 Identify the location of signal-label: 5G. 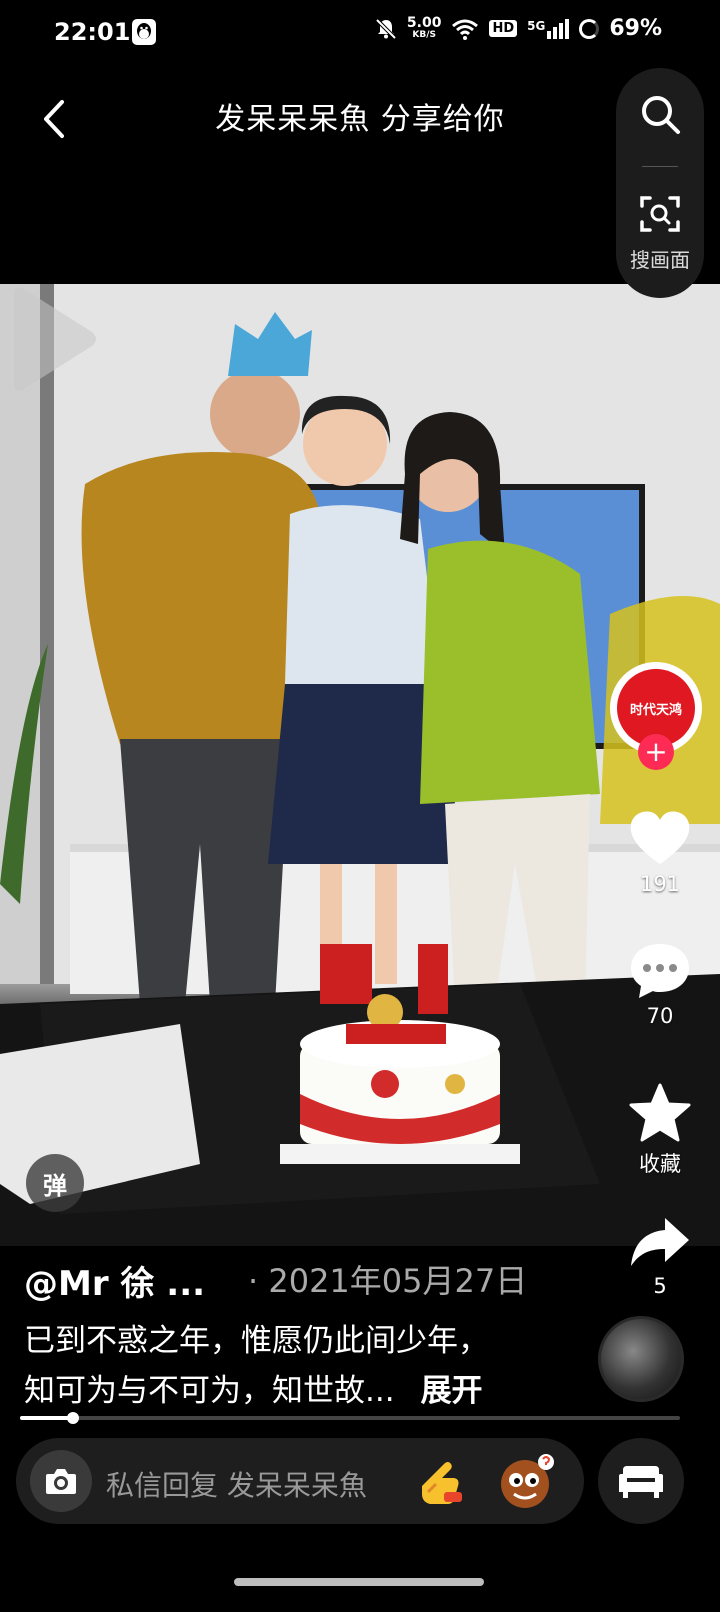
(536, 25).